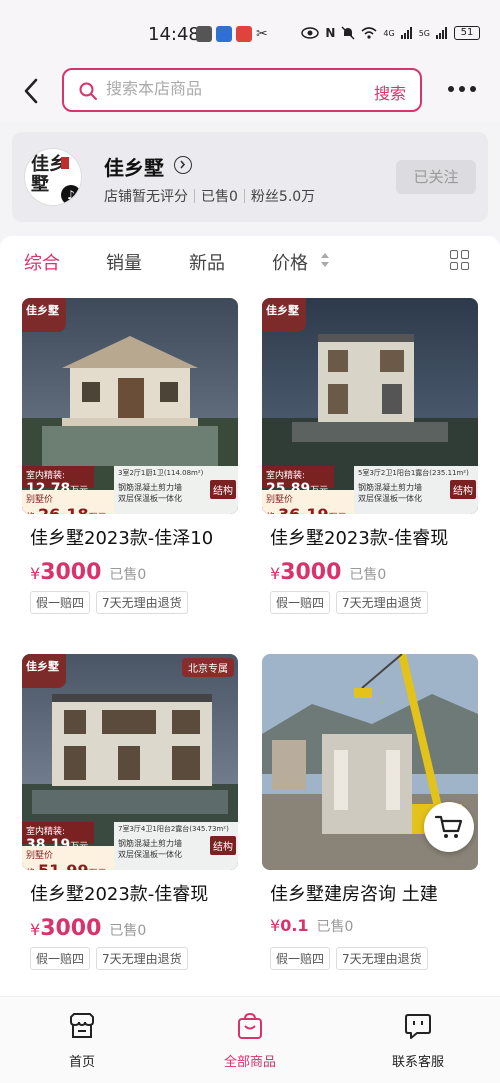  I want to click on tab-sales: 销量, so click(124, 262).